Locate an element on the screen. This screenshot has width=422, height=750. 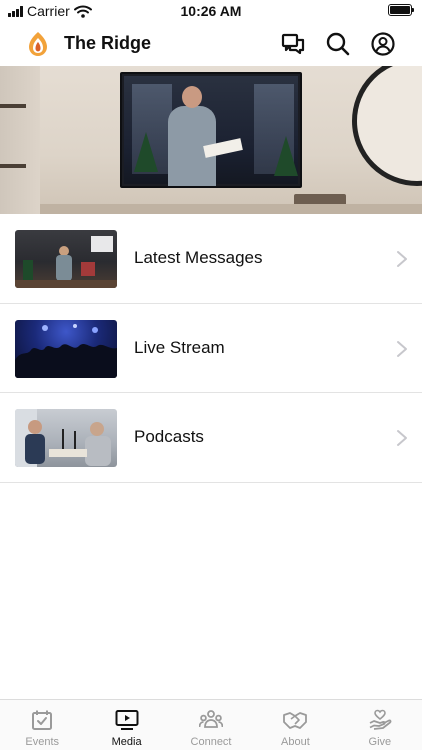
tab-label: About is located at coordinates (295, 742).